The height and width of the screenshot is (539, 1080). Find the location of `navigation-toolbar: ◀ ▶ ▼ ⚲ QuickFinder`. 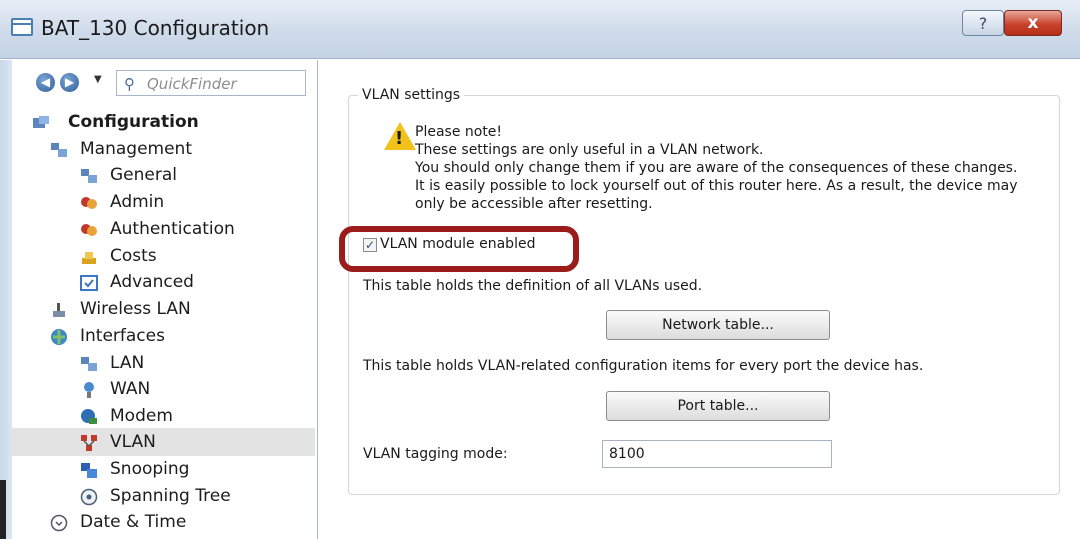

navigation-toolbar: ◀ ▶ ▼ ⚲ QuickFinder is located at coordinates (164, 80).